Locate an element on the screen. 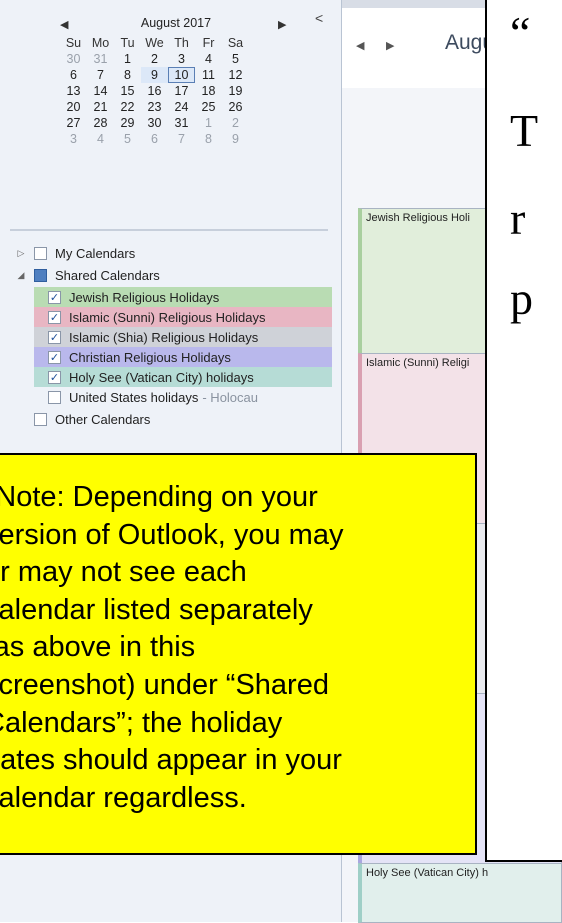  shared-calendars-group: ◢ Shared Calendars is located at coordinates (80, 275).